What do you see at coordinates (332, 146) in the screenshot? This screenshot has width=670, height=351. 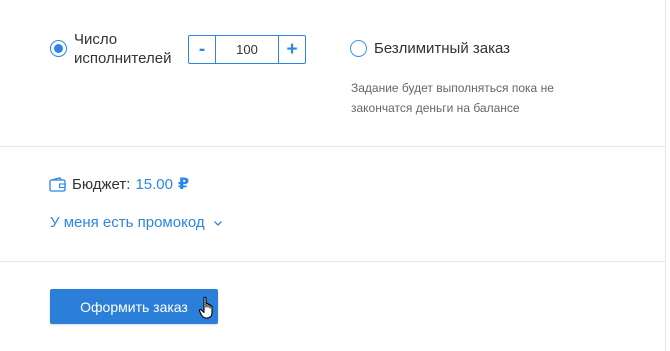 I see `divider-top` at bounding box center [332, 146].